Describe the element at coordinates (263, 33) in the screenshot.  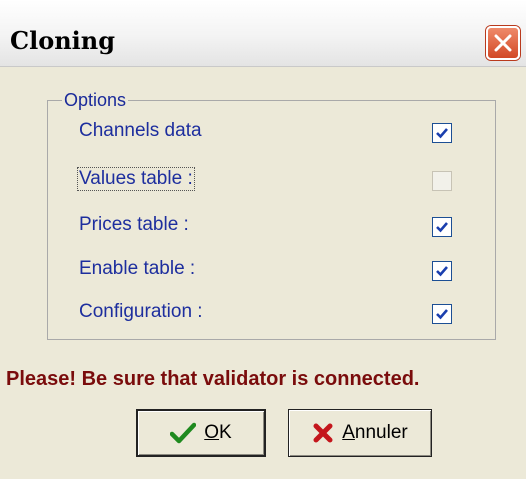
I see `title-bar: Cloning` at that location.